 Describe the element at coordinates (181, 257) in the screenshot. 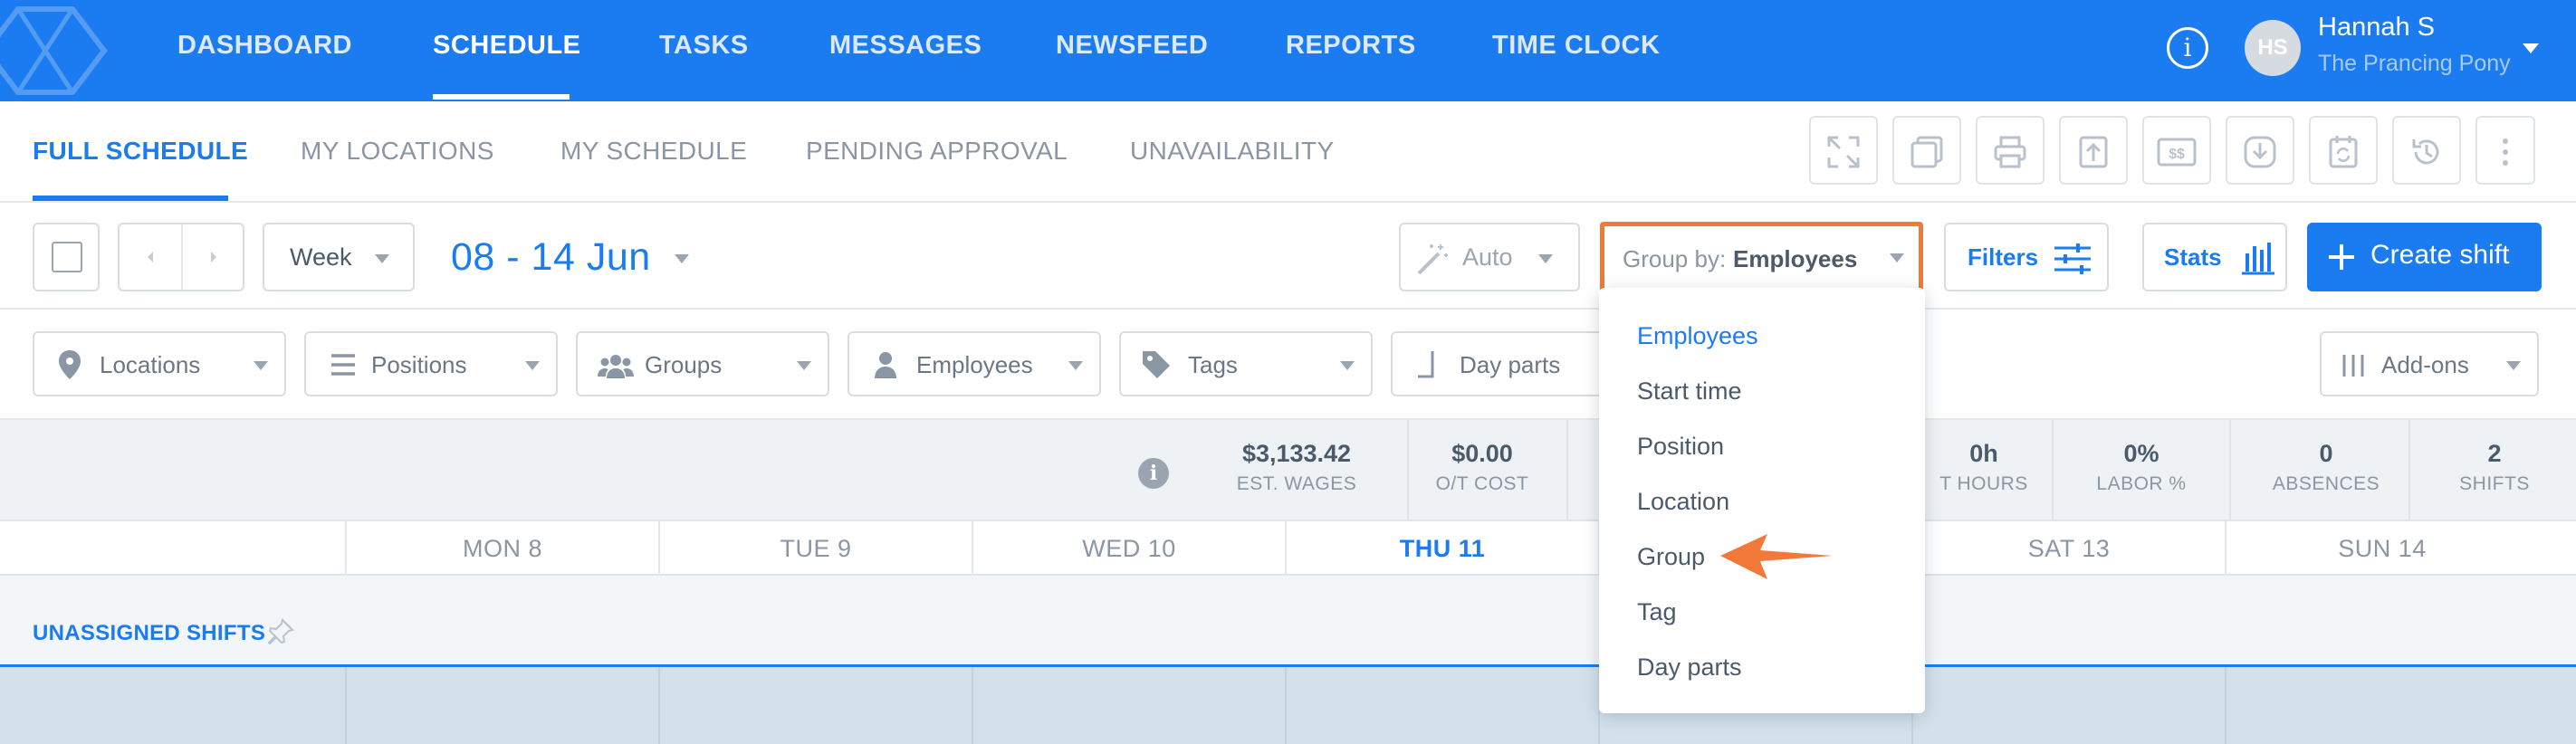

I see `week-pager` at that location.